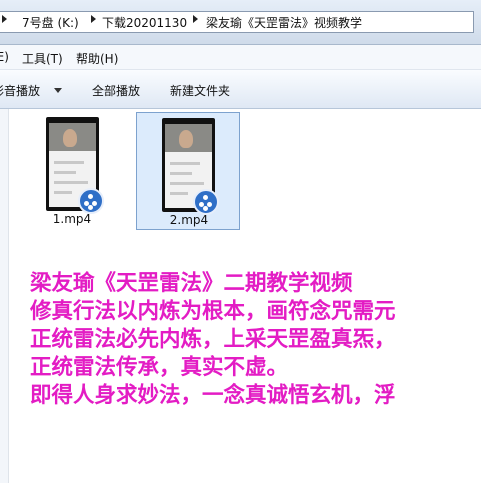 Image resolution: width=481 pixels, height=483 pixels. I want to click on media-play-button: 影音播放, so click(20, 90).